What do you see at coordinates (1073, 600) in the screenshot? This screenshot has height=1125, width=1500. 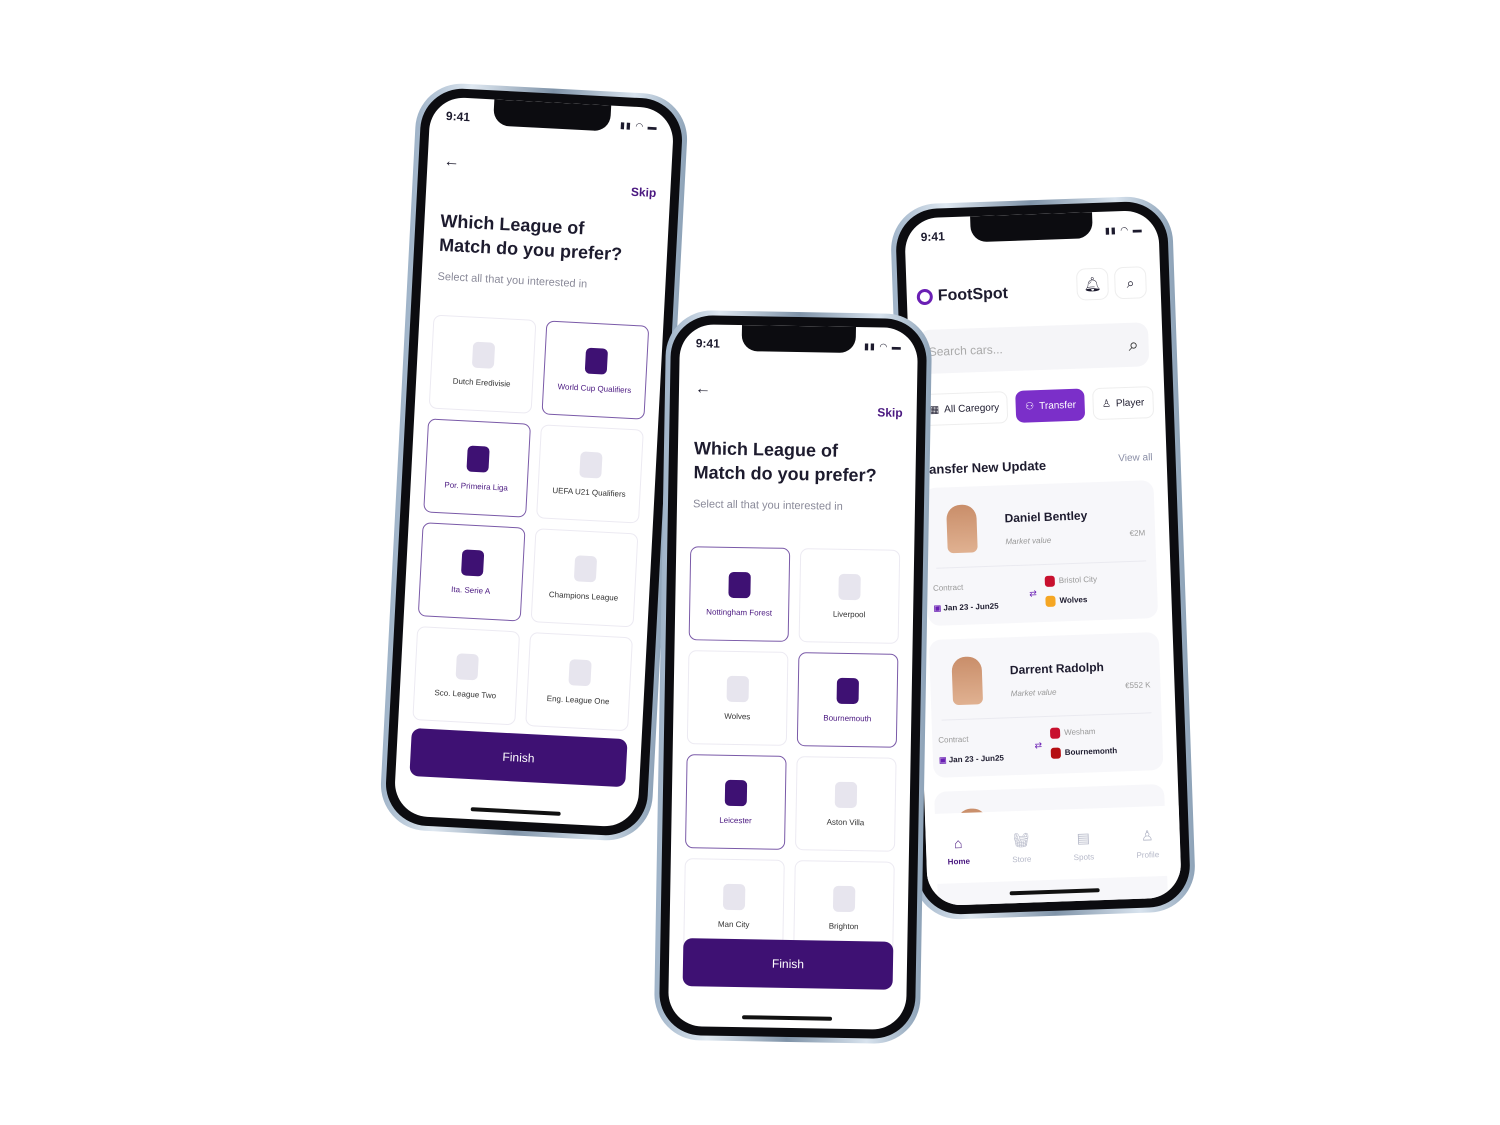 I see `to-club-name: Wolves` at bounding box center [1073, 600].